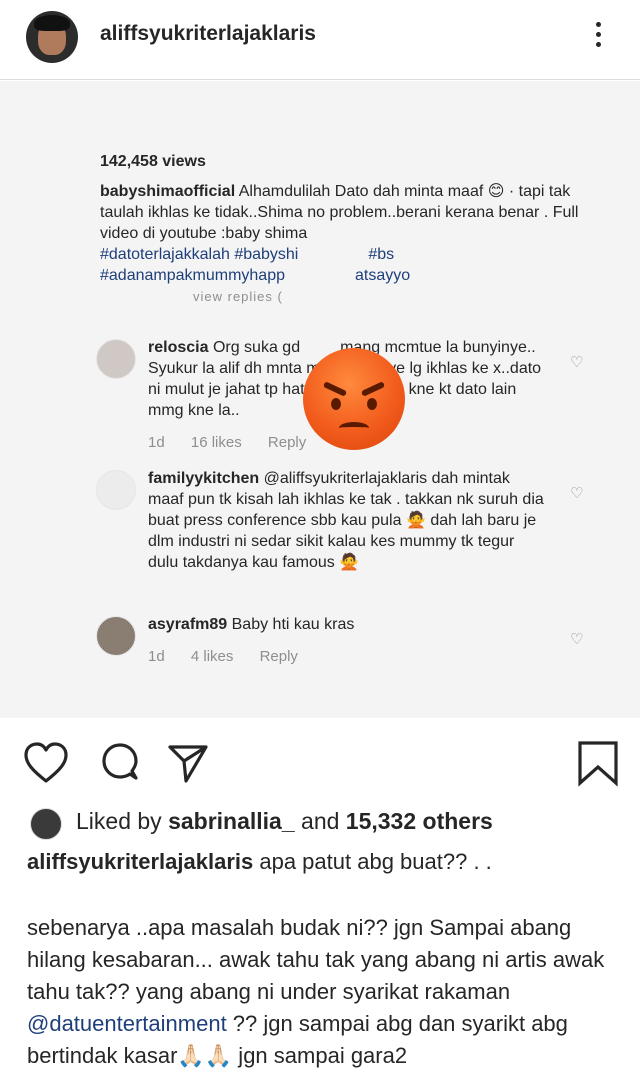 The width and height of the screenshot is (640, 1072). What do you see at coordinates (188, 763) in the screenshot?
I see `share-icon` at bounding box center [188, 763].